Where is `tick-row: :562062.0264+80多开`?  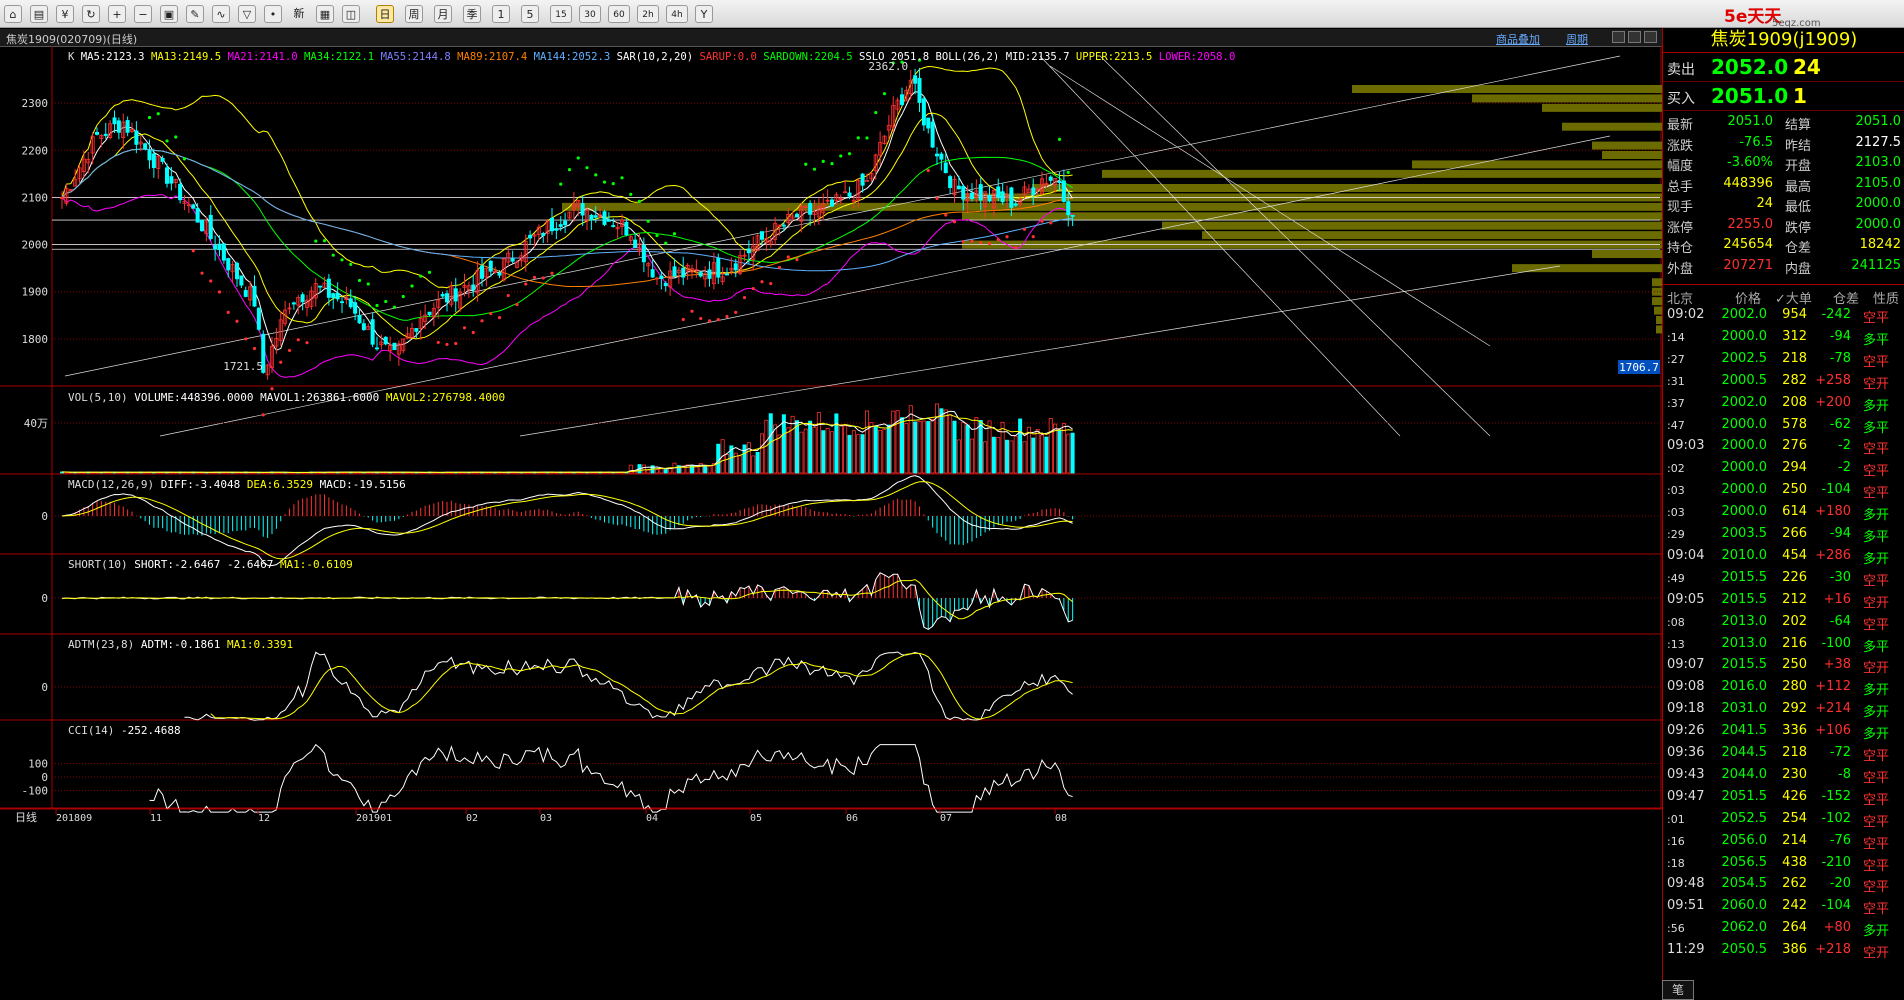 tick-row: :562062.0264+80多开 is located at coordinates (1783, 928).